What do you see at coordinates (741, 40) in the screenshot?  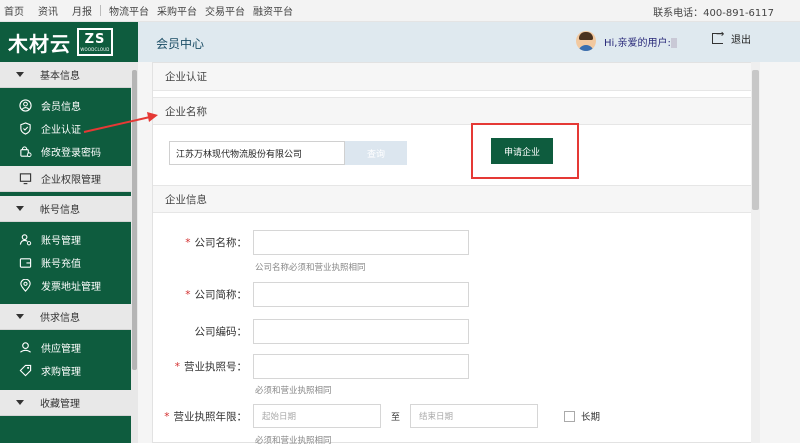 I see `logout-label: 退出` at bounding box center [741, 40].